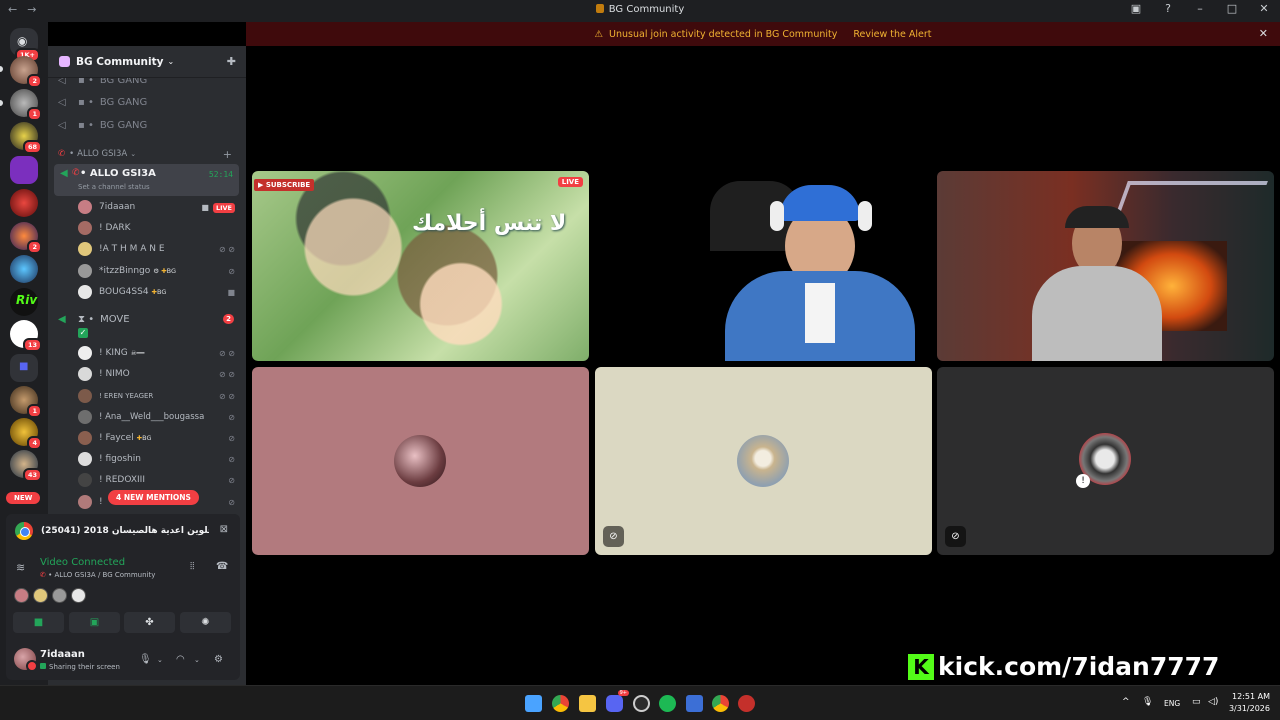 The width and height of the screenshot is (1280, 720). Describe the element at coordinates (26, 138) in the screenshot. I see `server-icon: 68` at that location.